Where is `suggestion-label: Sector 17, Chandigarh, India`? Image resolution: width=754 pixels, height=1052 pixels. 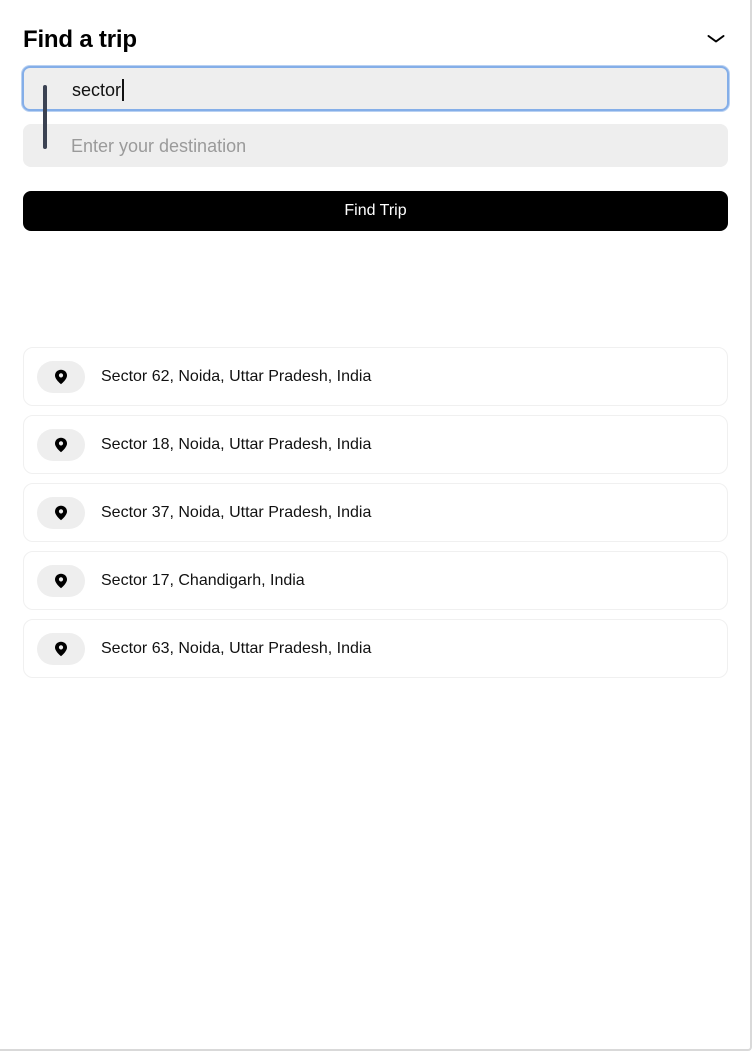
suggestion-label: Sector 17, Chandigarh, India is located at coordinates (203, 580).